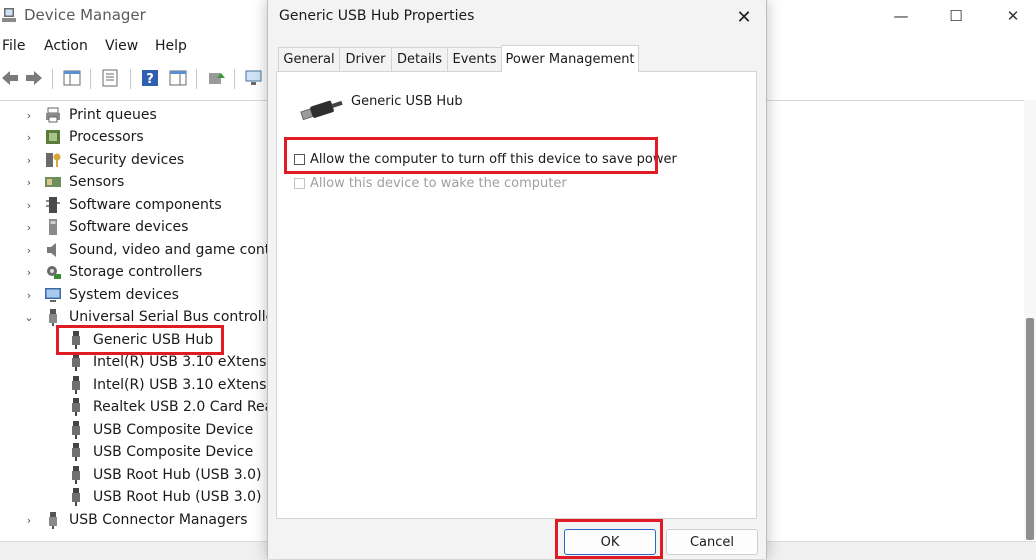 This screenshot has height=560, width=1036. What do you see at coordinates (106, 137) in the screenshot?
I see `tree-label: Processors` at bounding box center [106, 137].